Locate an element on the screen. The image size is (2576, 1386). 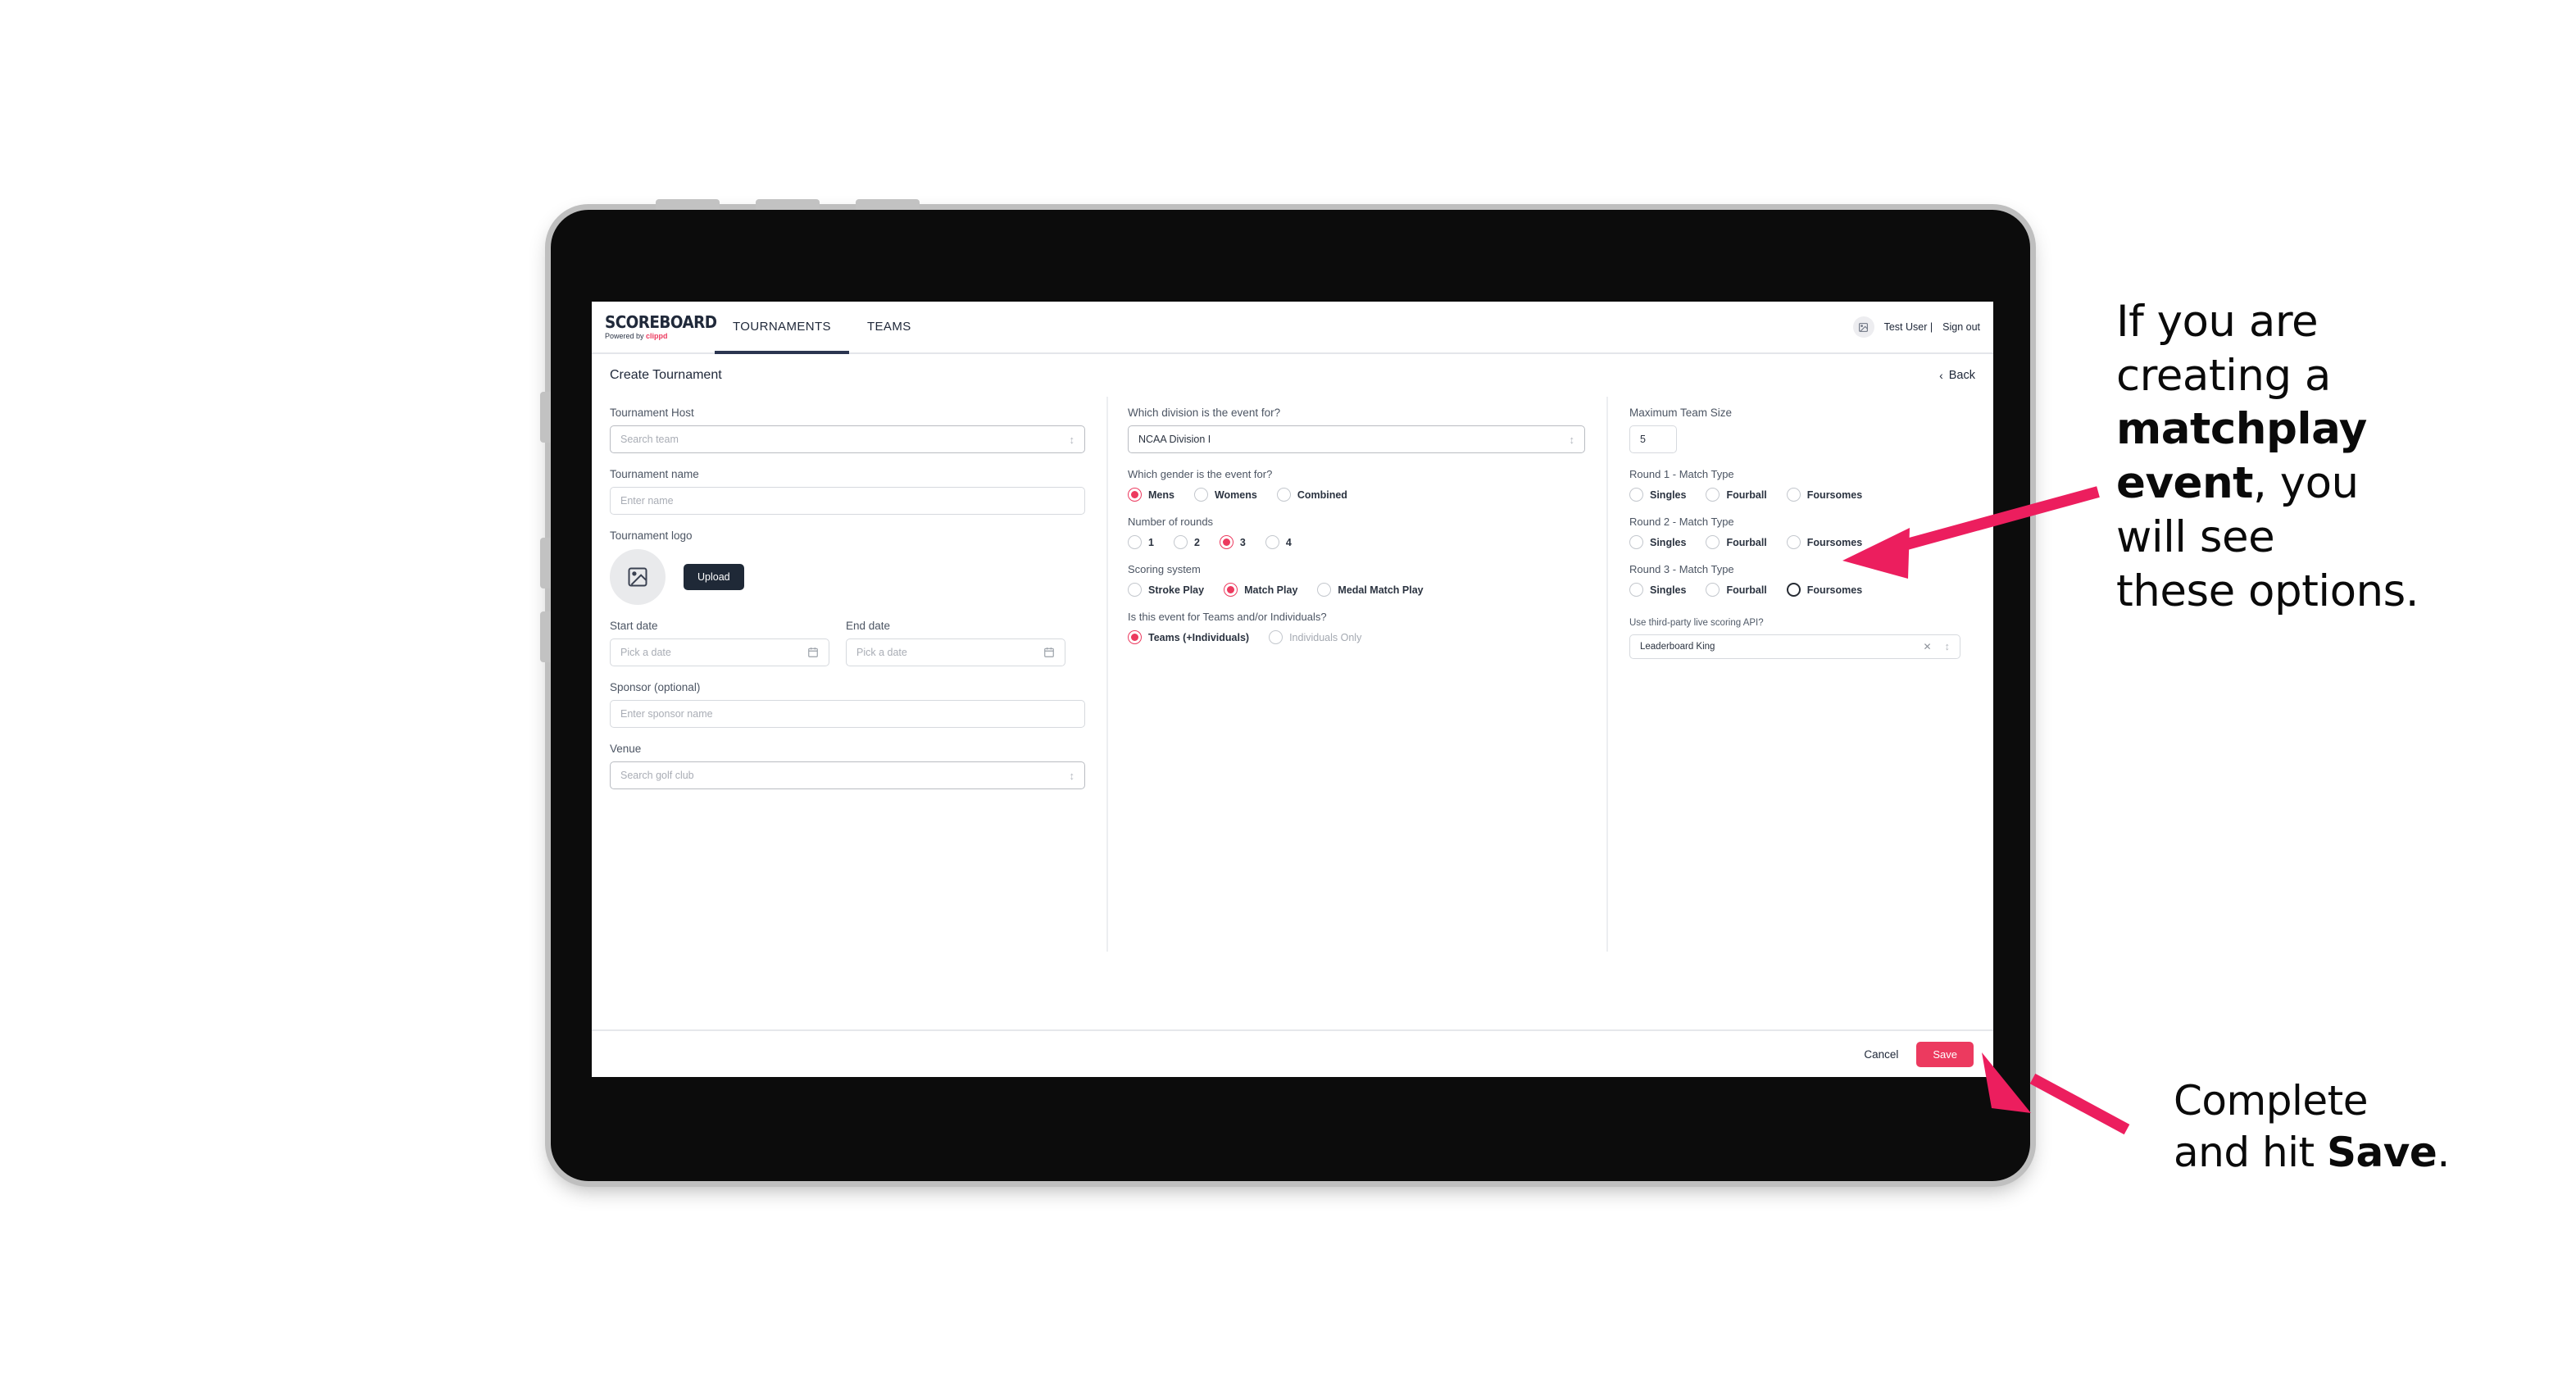
max-team-size-label: Maximum Team Size is located at coordinates (1681, 413).